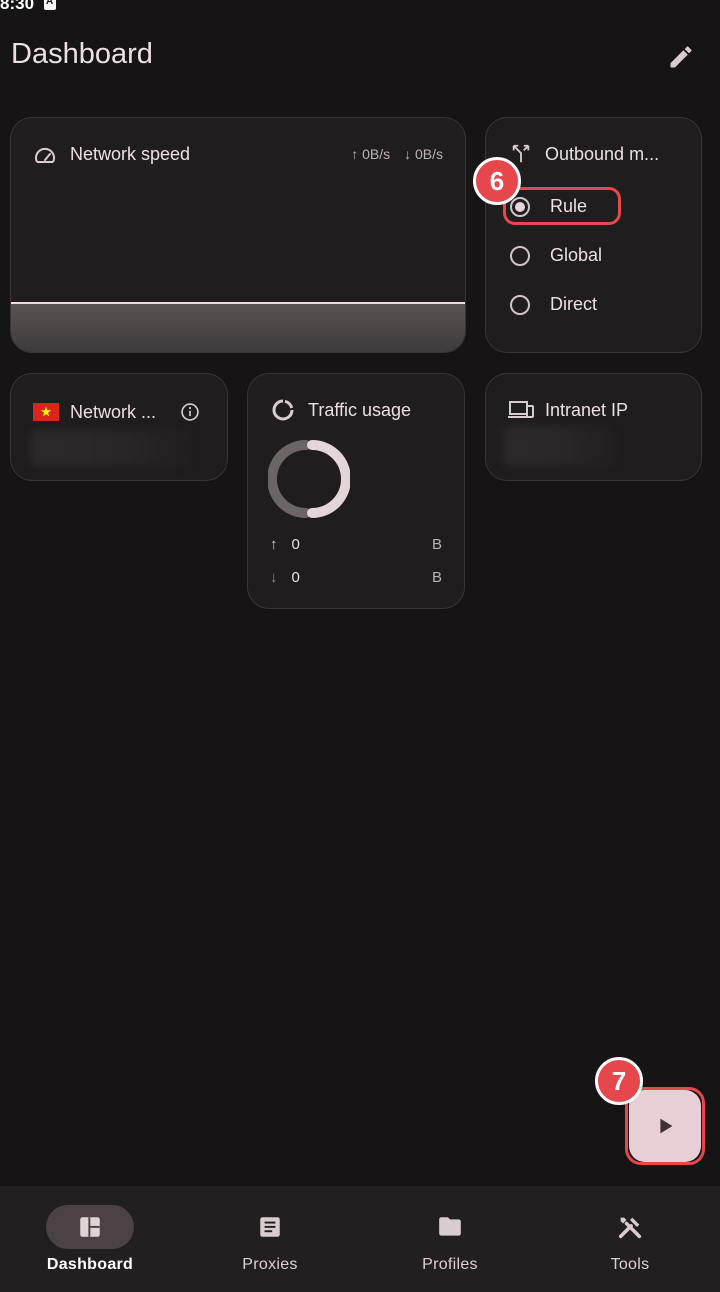 This screenshot has width=720, height=1292. I want to click on radio-global-label: Global, so click(576, 255).